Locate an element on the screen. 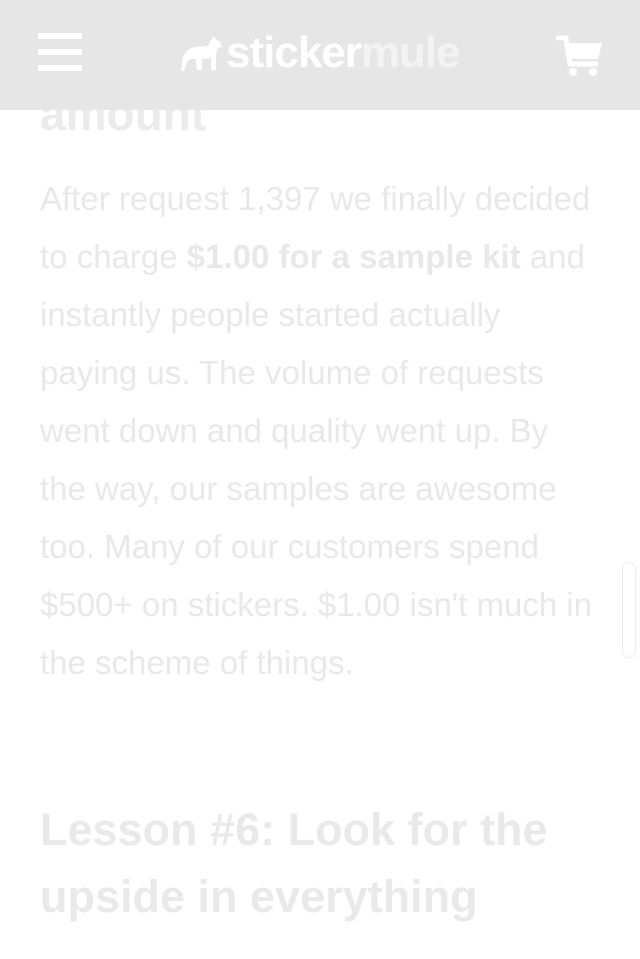 The height and width of the screenshot is (959, 640). logo-wordmark: stickermule is located at coordinates (343, 53).